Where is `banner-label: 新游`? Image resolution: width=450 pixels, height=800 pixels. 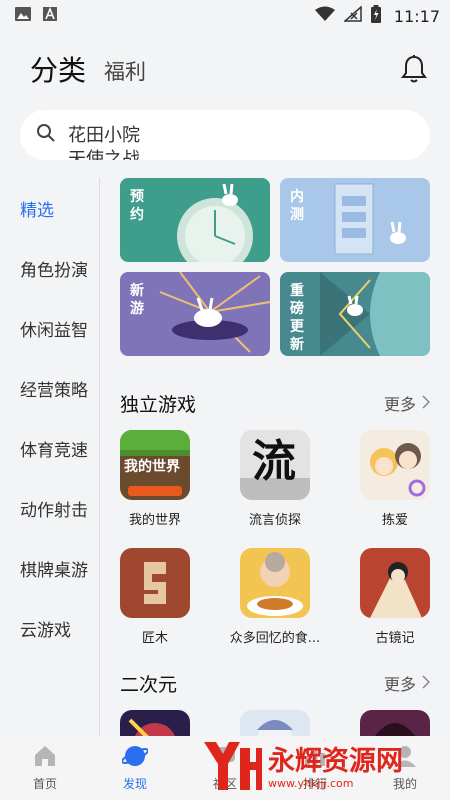
banner-label: 新游 is located at coordinates (137, 300).